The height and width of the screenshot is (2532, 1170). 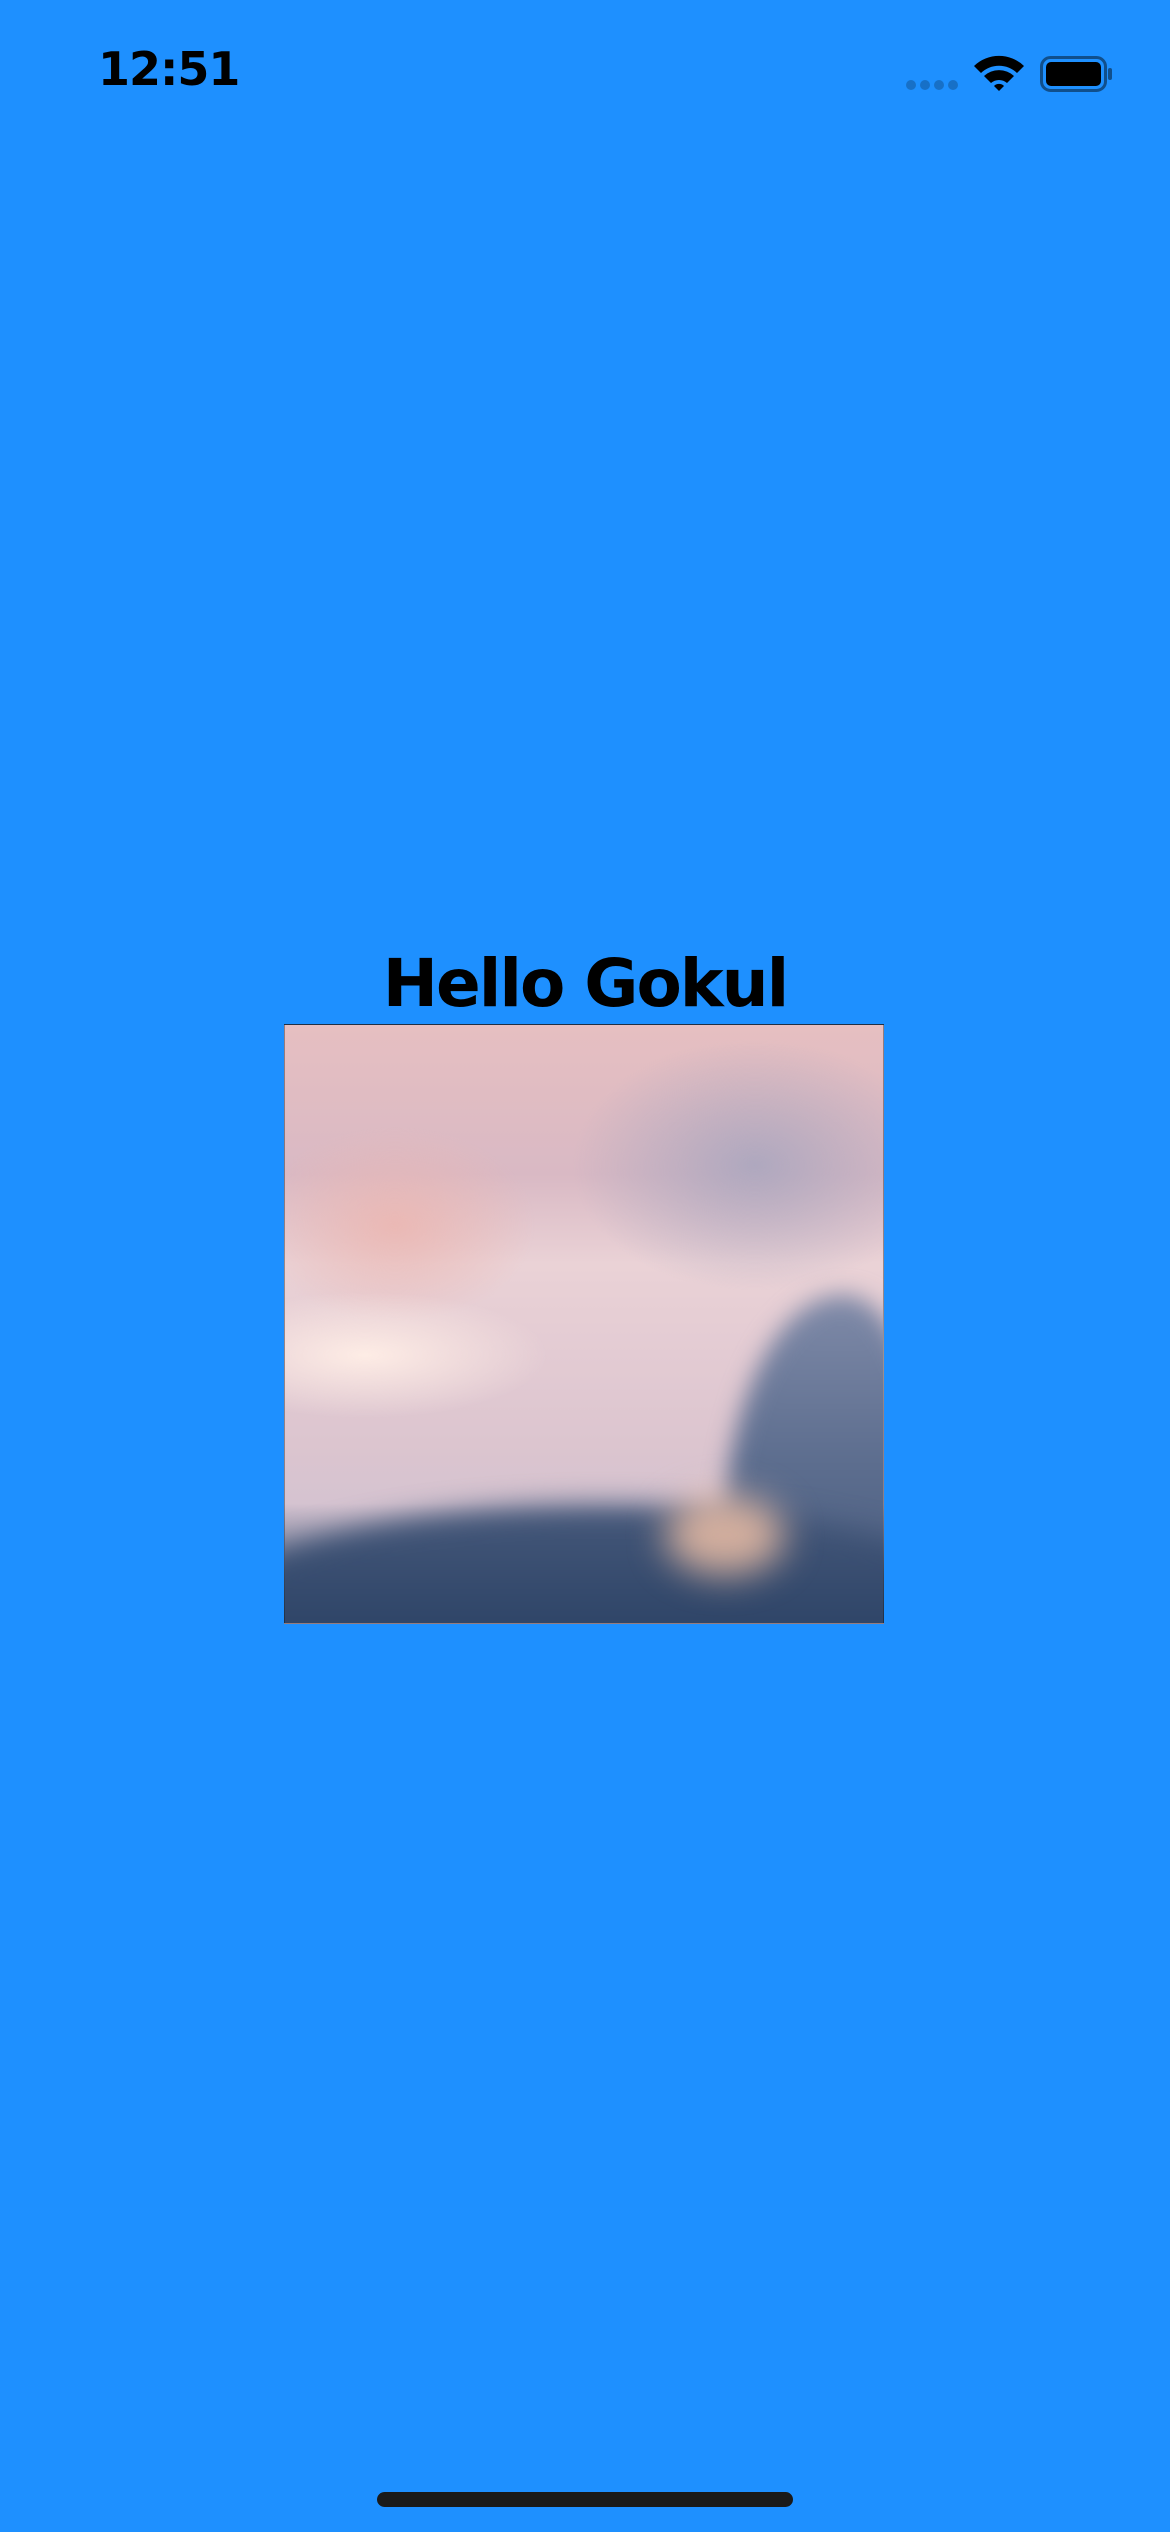 What do you see at coordinates (999, 73) in the screenshot?
I see `wifi-icon` at bounding box center [999, 73].